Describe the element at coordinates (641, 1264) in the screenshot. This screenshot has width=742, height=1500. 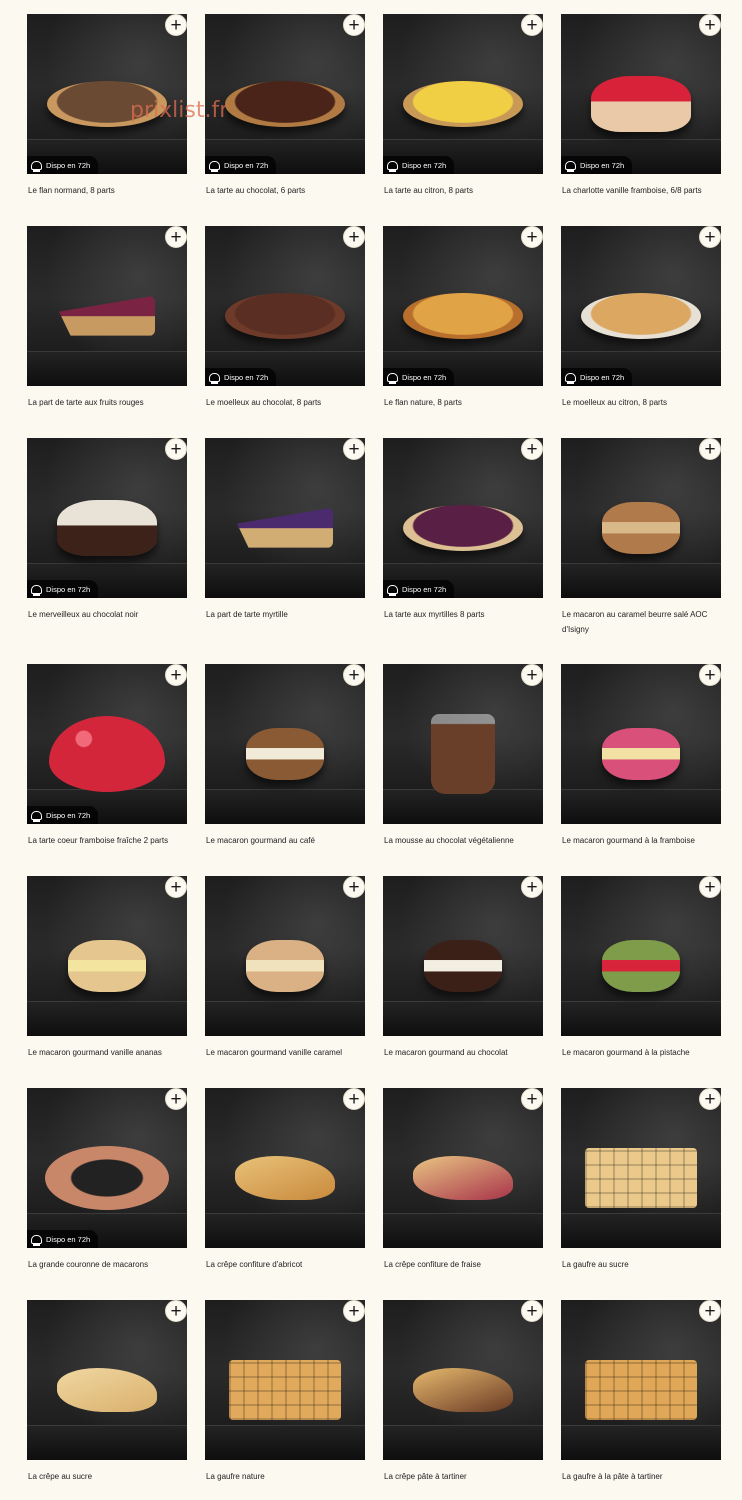
I see `product-name: La gaufre au sucre` at that location.